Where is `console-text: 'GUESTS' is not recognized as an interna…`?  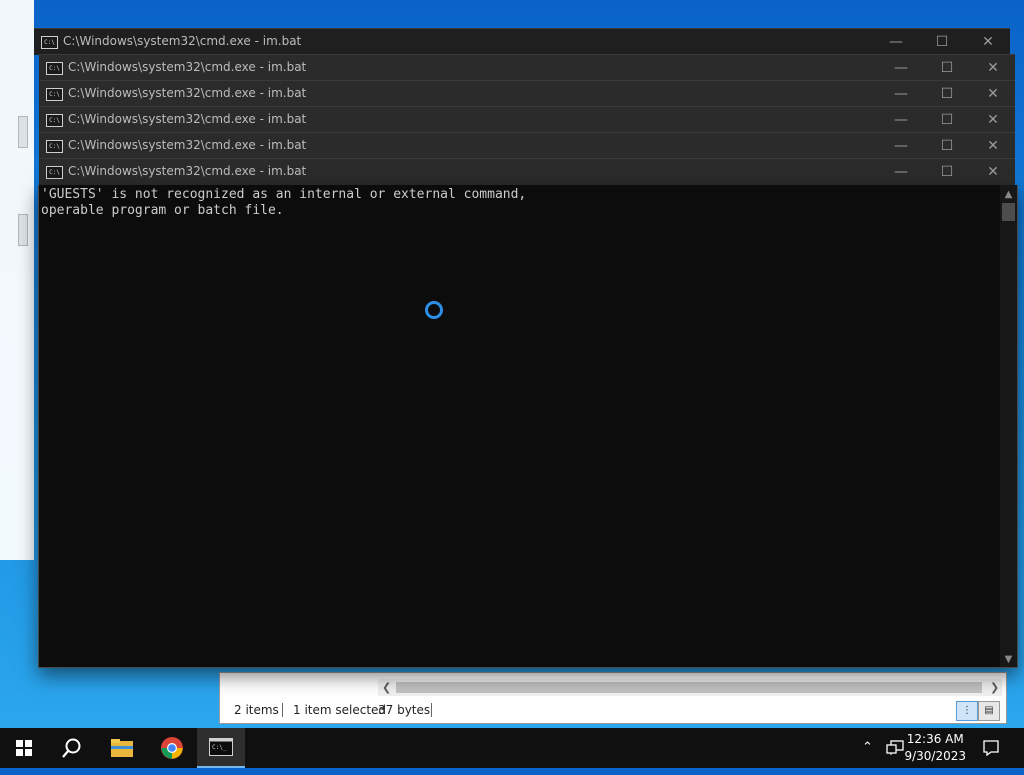
console-text: 'GUESTS' is not recognized as an interna… is located at coordinates (283, 203).